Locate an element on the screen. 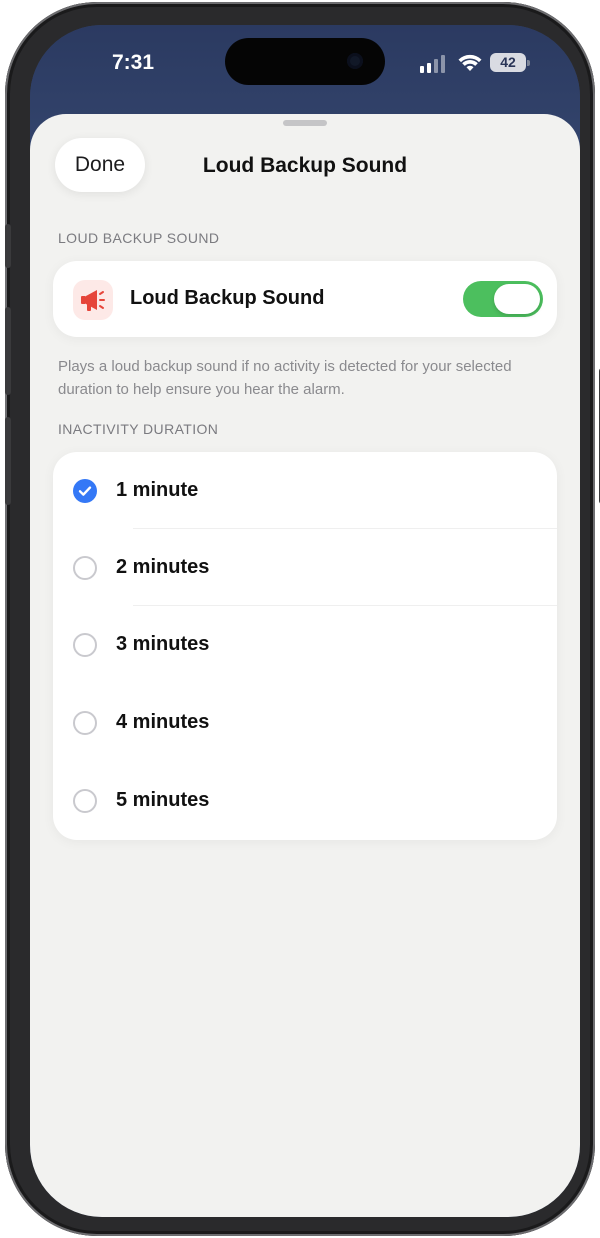 The height and width of the screenshot is (1238, 600). duration-option-label: 5 minutes is located at coordinates (163, 800).